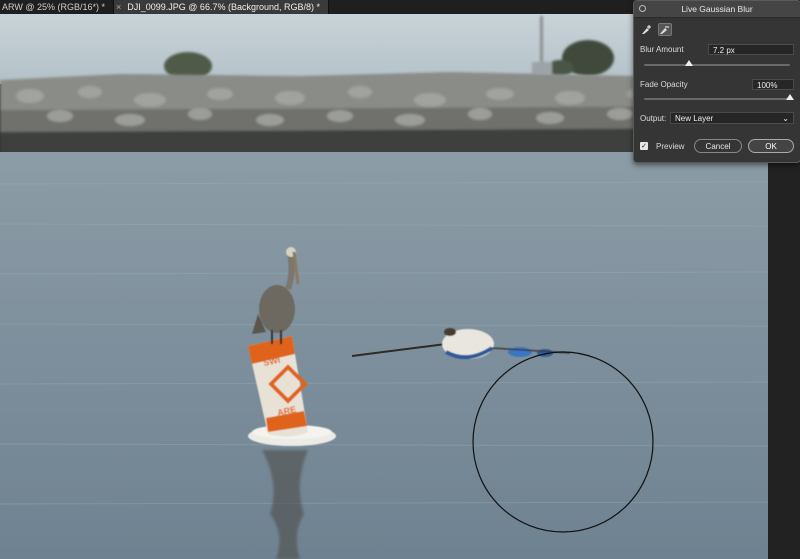 The image size is (800, 559). I want to click on fade-opacity-slider-thumb, so click(790, 97).